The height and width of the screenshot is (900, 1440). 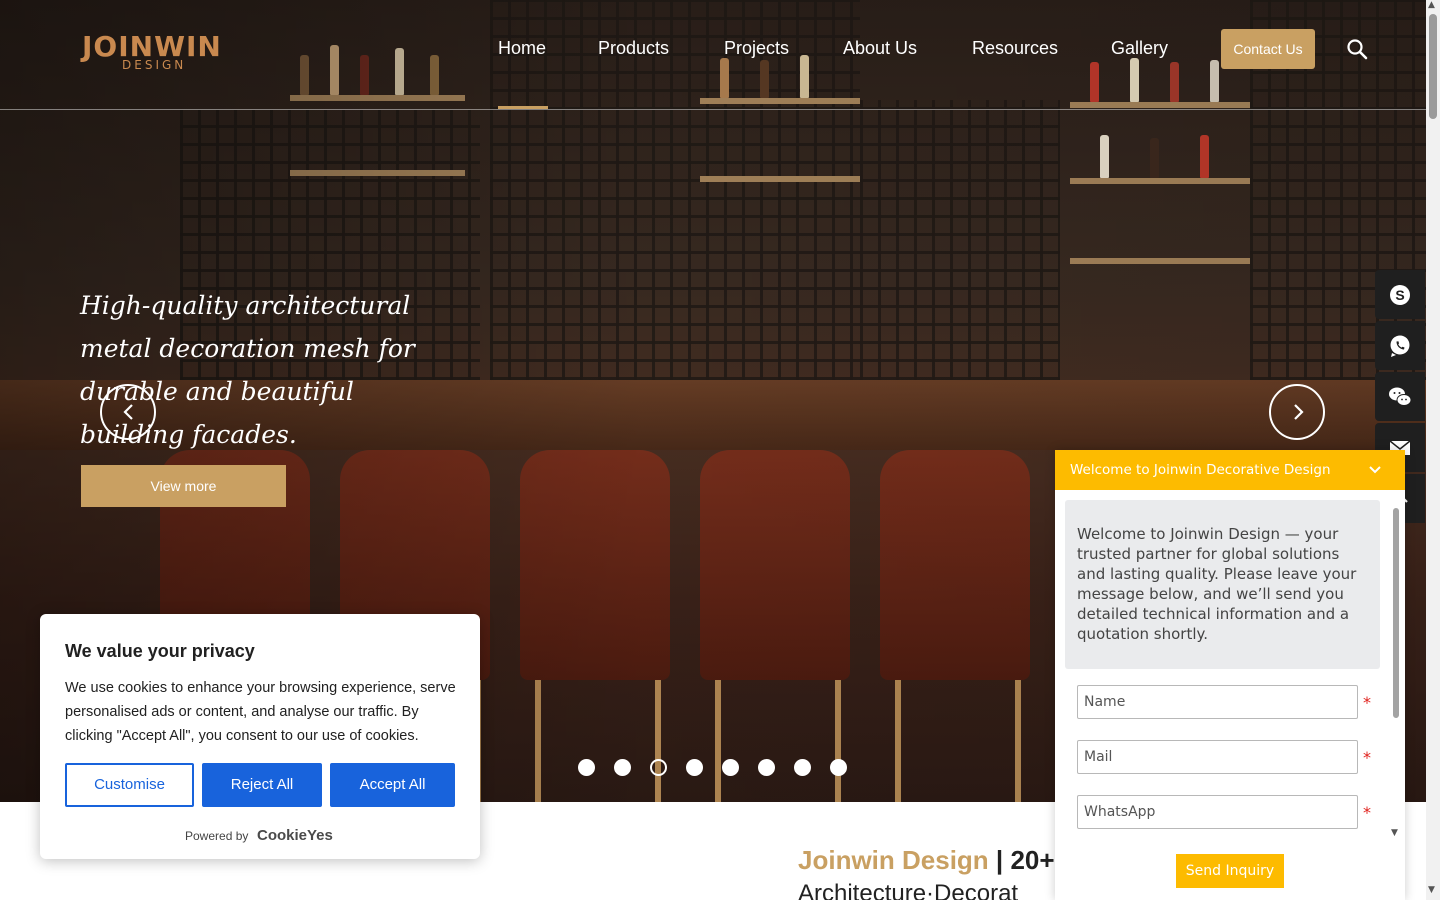 I want to click on nav-resources: Resources, so click(x=1015, y=48).